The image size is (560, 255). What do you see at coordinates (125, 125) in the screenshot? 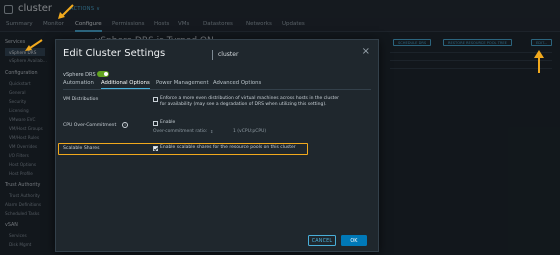
I see `info-icon: i` at bounding box center [125, 125].